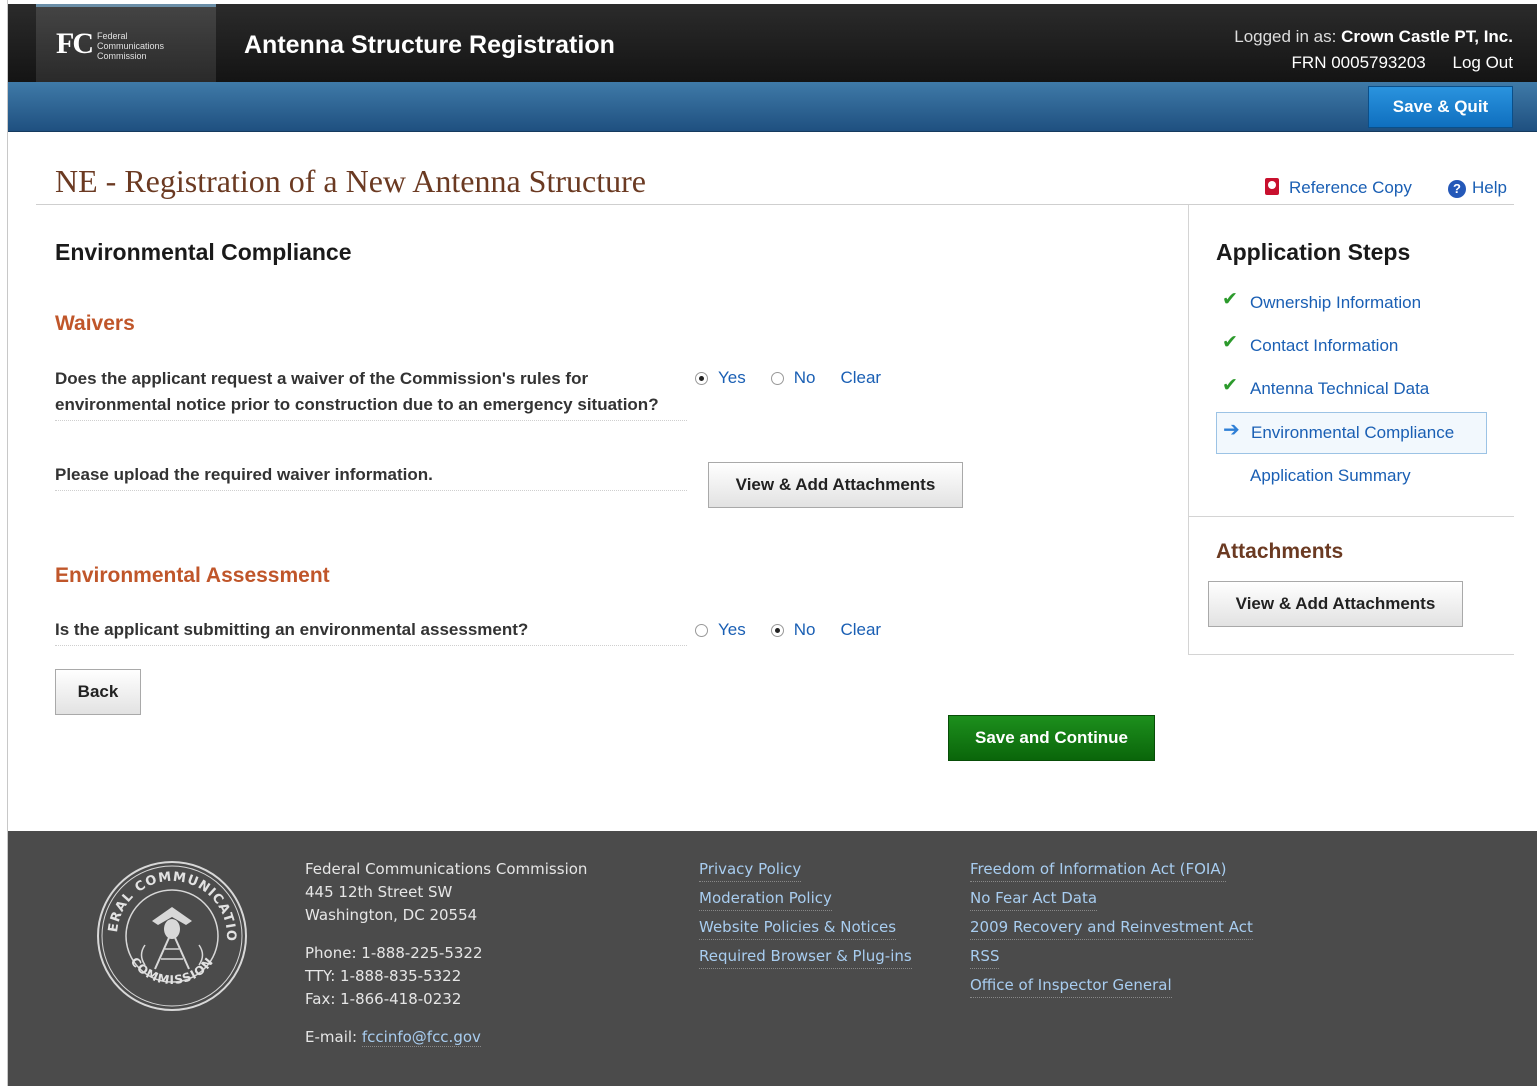 Image resolution: width=1537 pixels, height=1086 pixels. Describe the element at coordinates (1313, 252) in the screenshot. I see `application-steps-title: Application Steps` at that location.